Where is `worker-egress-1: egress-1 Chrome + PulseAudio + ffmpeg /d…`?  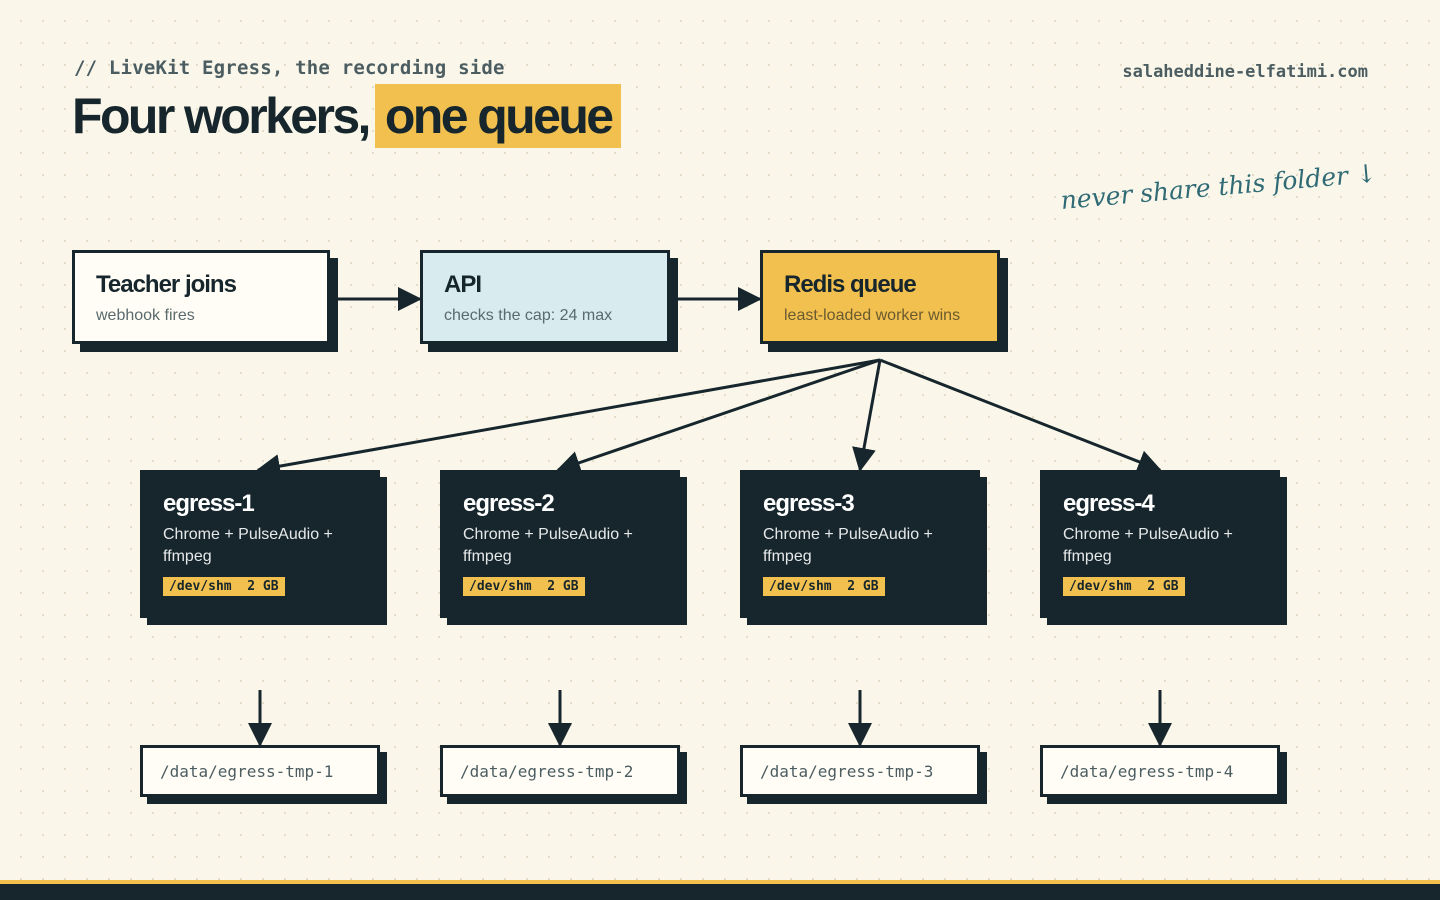
worker-egress-1: egress-1 Chrome + PulseAudio + ffmpeg /d… is located at coordinates (260, 544).